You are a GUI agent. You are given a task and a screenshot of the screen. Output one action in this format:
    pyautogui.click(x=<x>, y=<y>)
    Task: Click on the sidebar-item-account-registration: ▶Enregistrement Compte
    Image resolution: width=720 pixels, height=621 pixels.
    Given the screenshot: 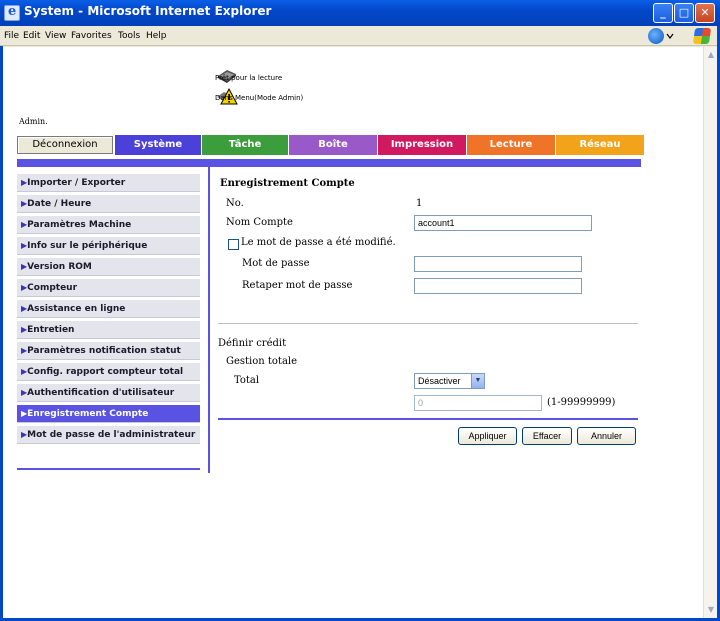 What is the action you would take?
    pyautogui.click(x=108, y=414)
    